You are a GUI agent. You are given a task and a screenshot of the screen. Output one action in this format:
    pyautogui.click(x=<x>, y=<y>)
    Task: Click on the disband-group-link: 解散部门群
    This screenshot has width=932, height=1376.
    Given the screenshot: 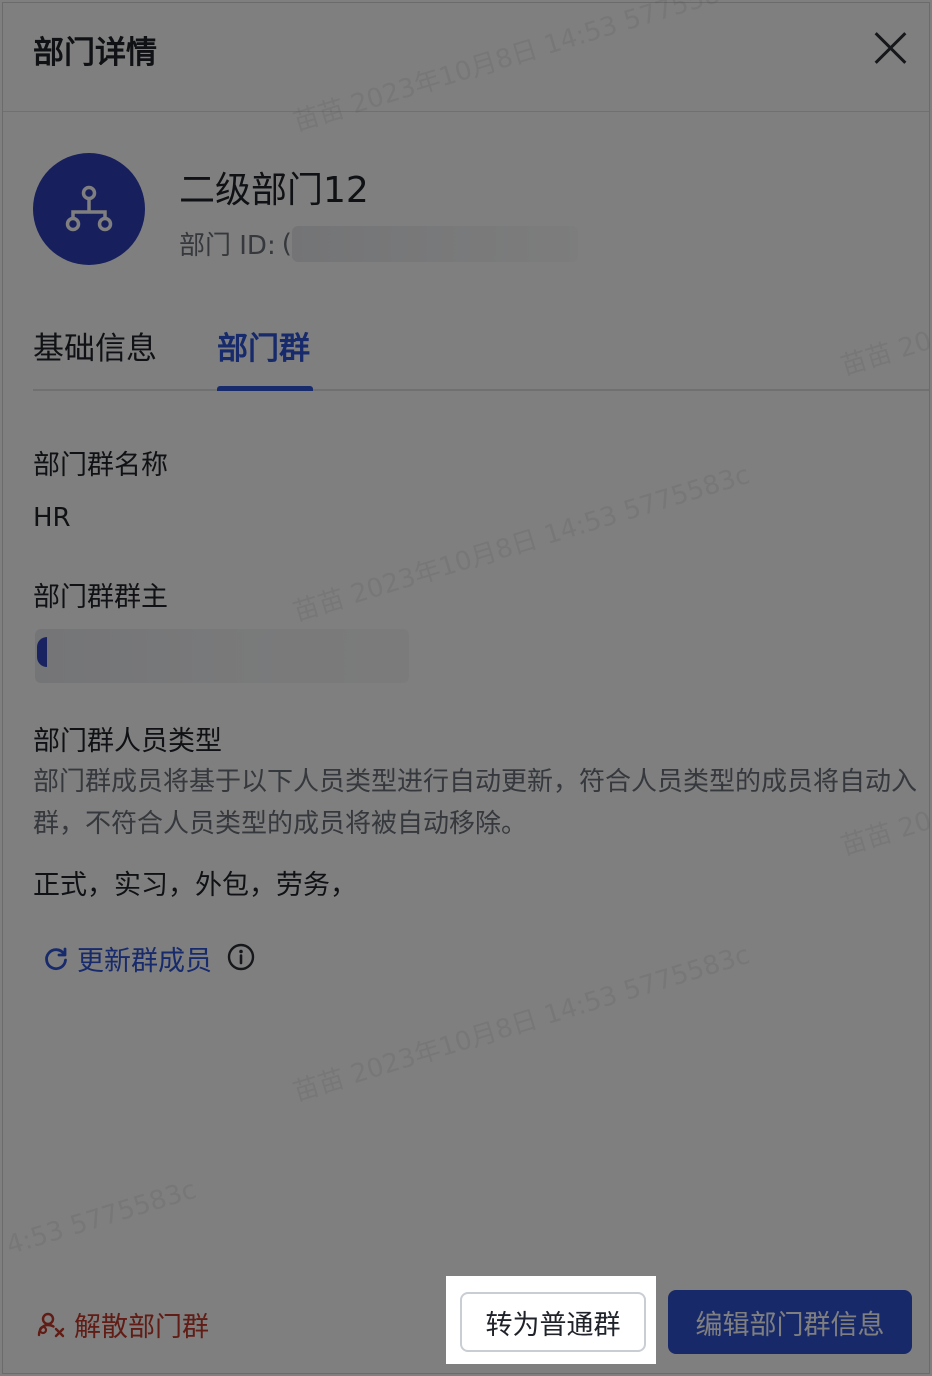 What is the action you would take?
    pyautogui.click(x=122, y=1324)
    